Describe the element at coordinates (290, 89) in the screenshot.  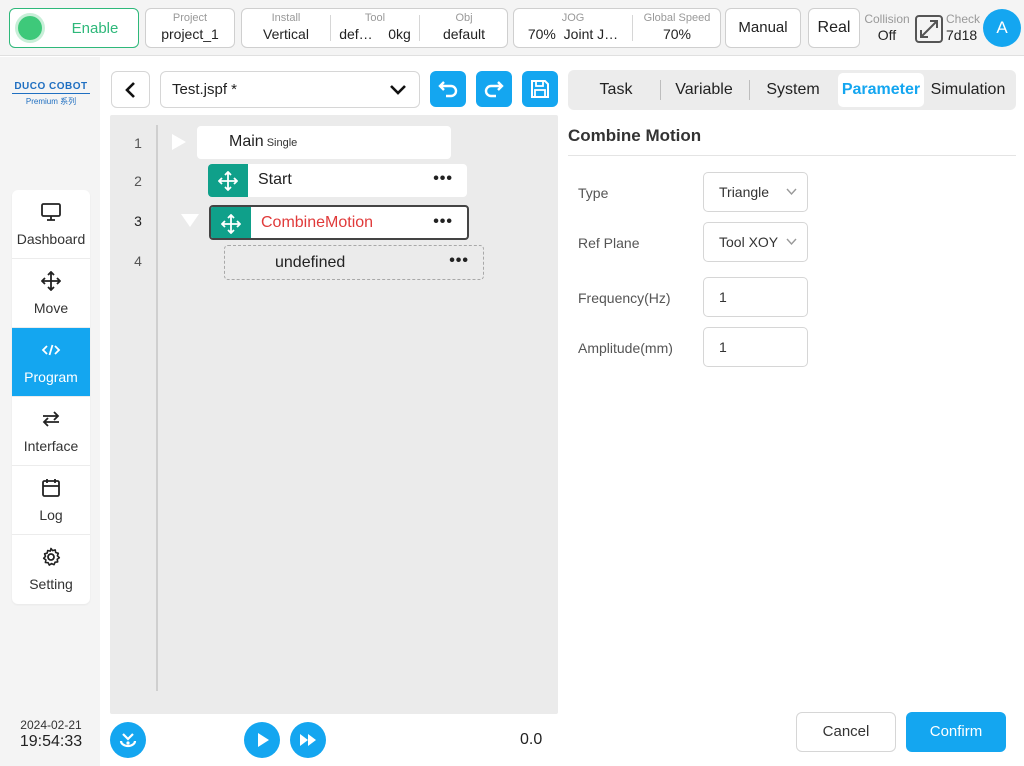
I see `file-selector: Test.jspf *` at that location.